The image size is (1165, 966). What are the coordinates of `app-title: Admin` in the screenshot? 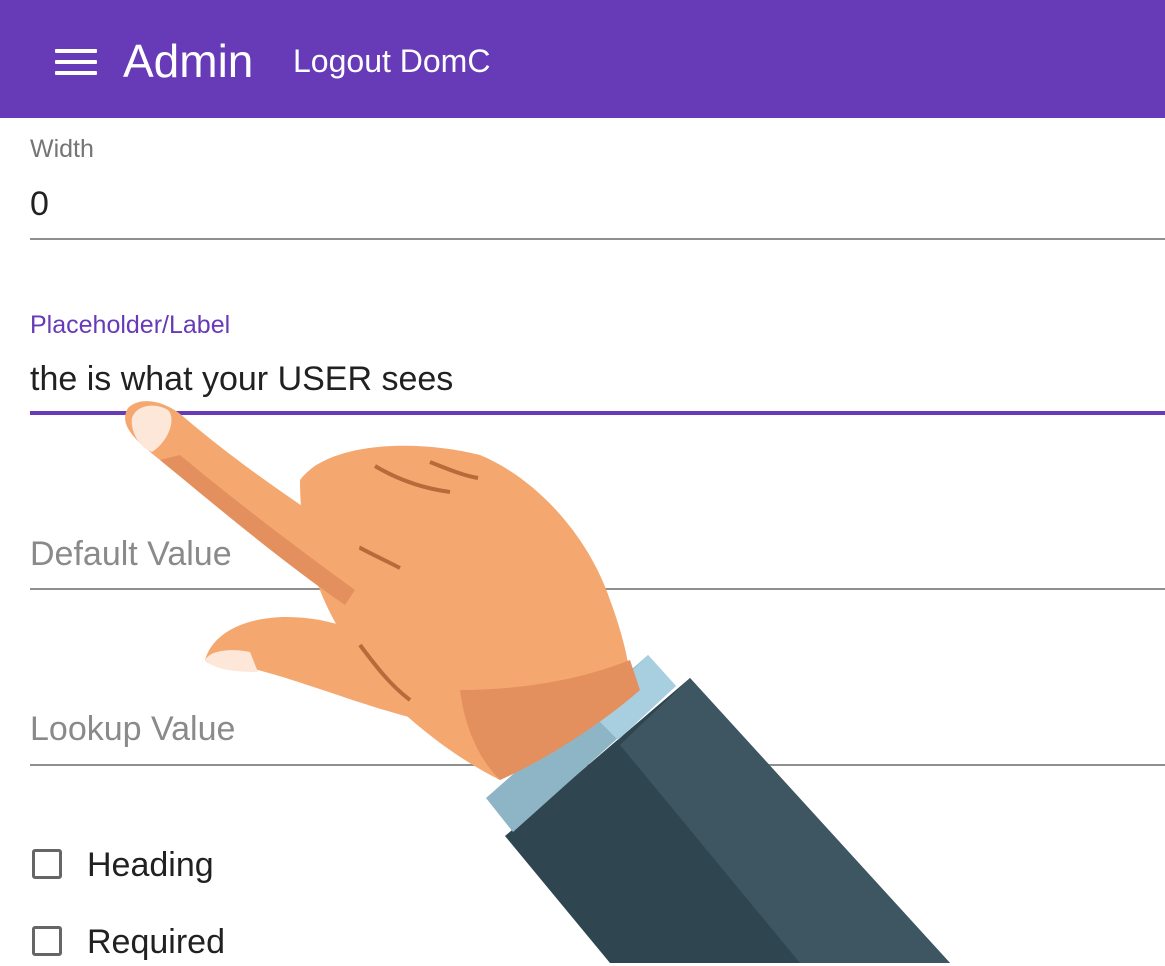 It's located at (188, 61).